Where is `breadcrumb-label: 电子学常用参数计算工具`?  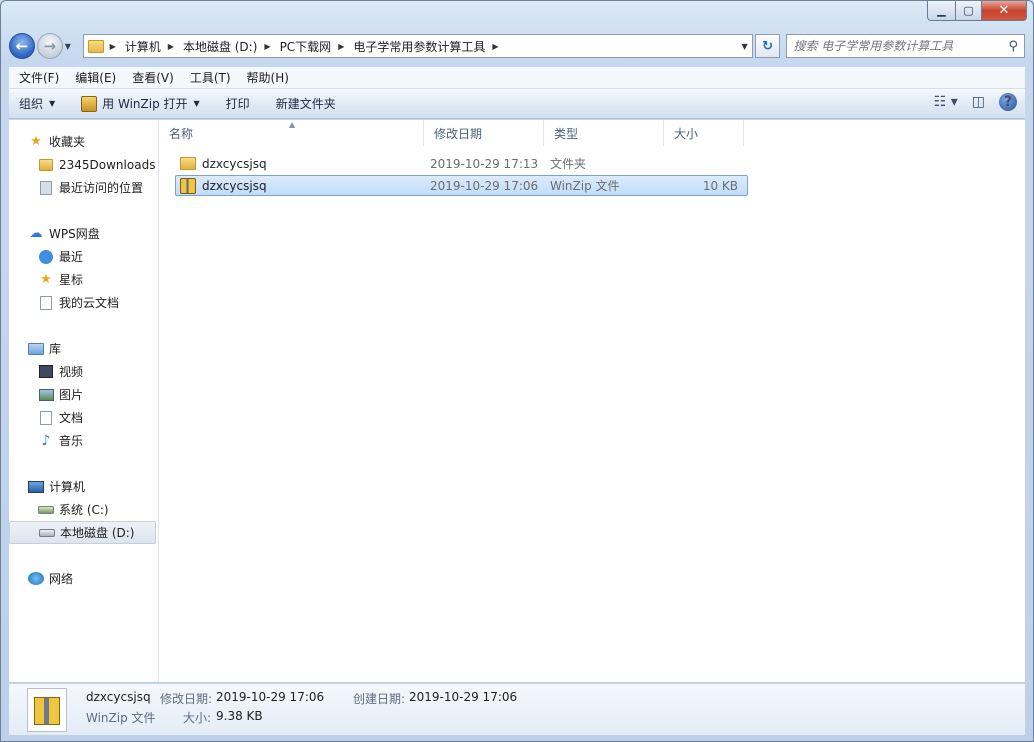 breadcrumb-label: 电子学常用参数计算工具 is located at coordinates (419, 46).